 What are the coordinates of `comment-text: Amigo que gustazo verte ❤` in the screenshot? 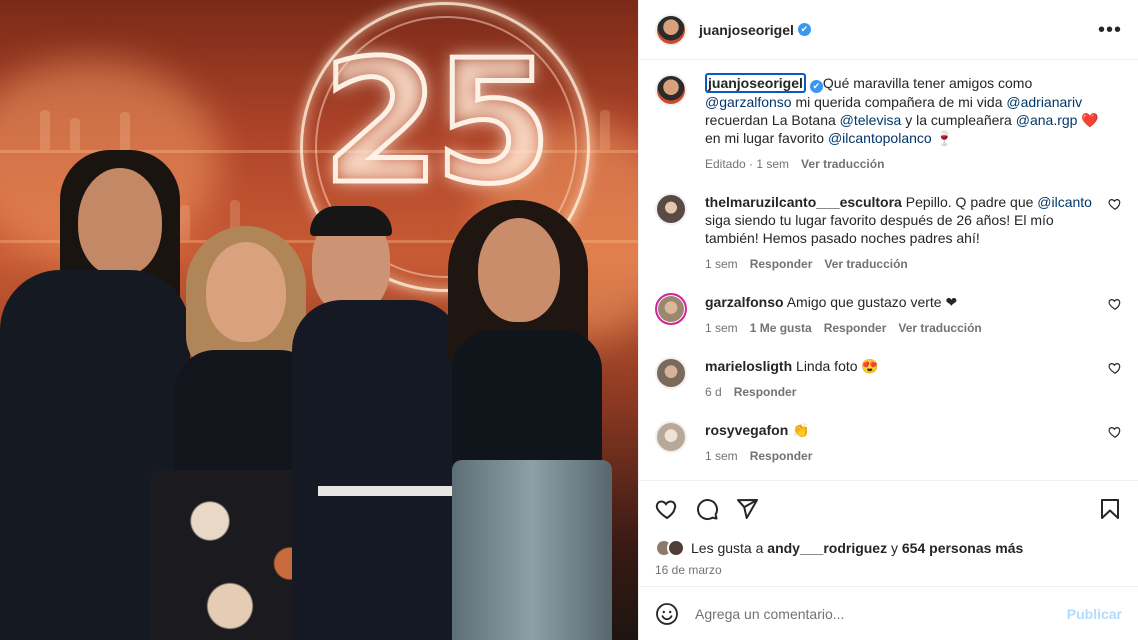 It's located at (872, 302).